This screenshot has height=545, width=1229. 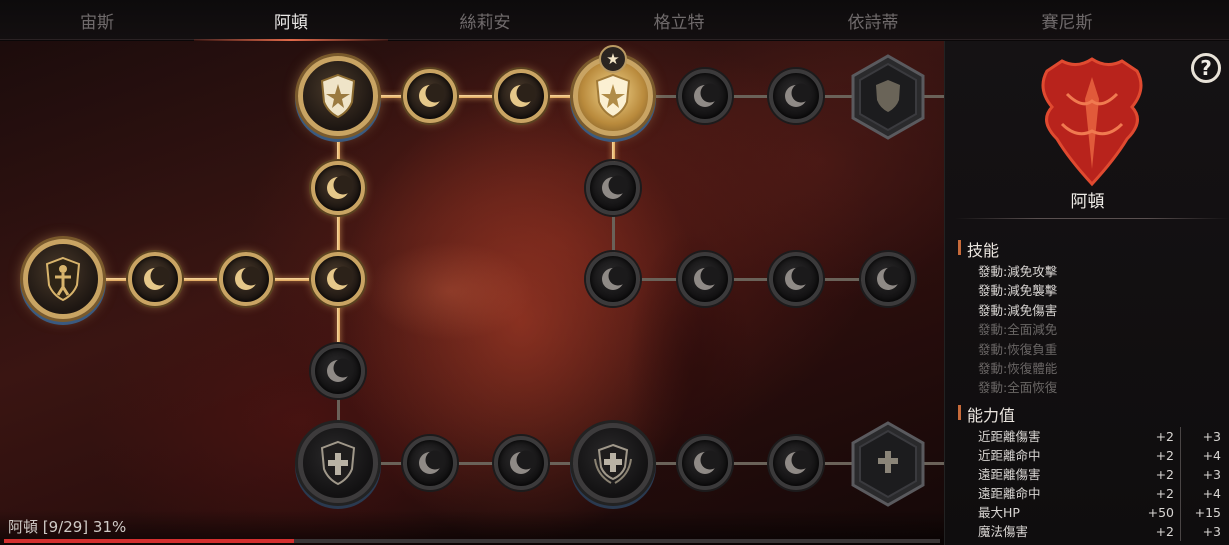 What do you see at coordinates (1009, 493) in the screenshot?
I see `stat-name: 遠距離命中` at bounding box center [1009, 493].